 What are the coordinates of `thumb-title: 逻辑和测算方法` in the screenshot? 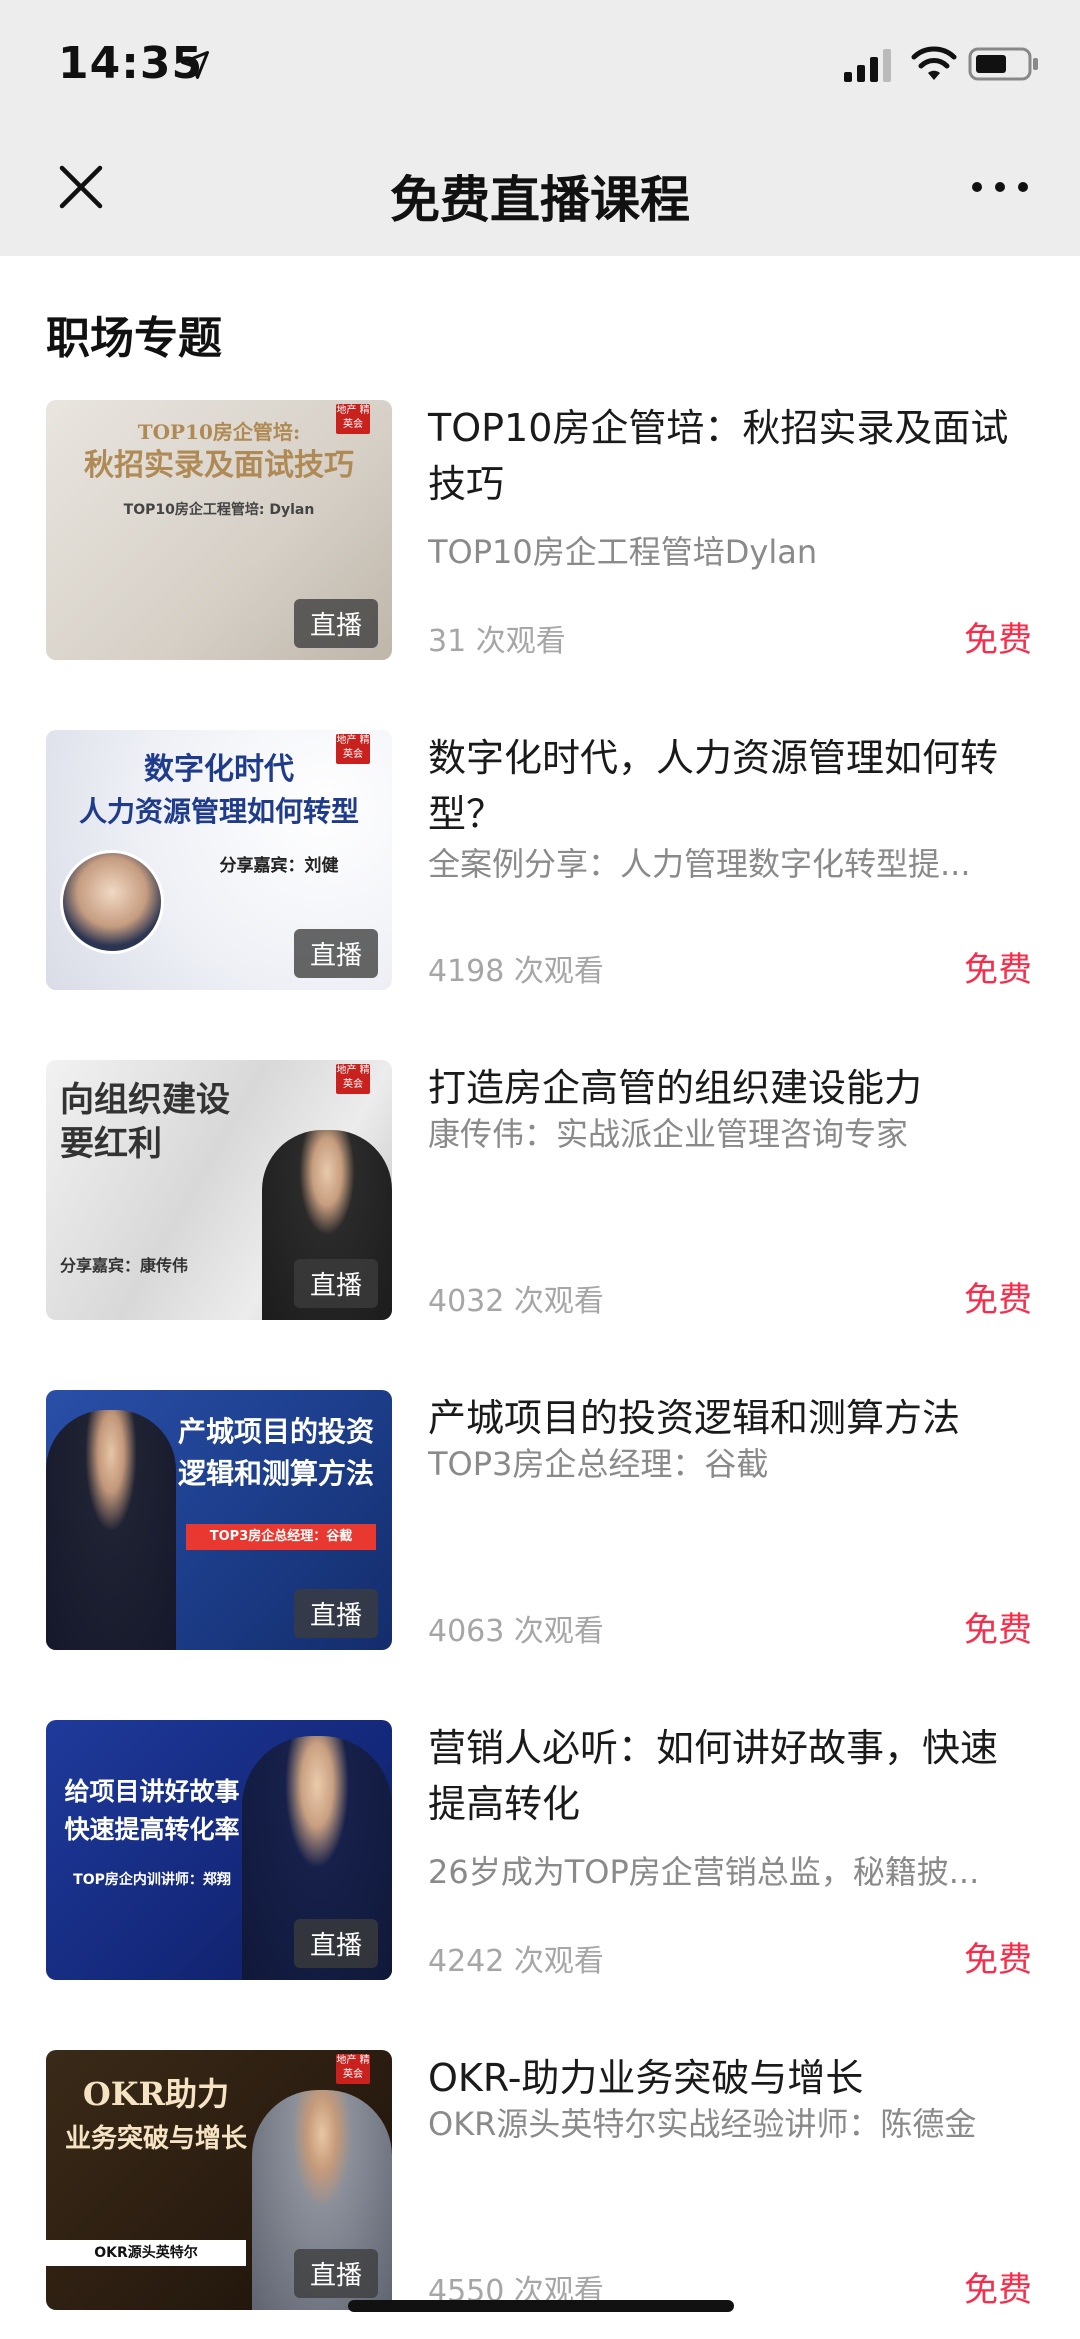 It's located at (275, 1473).